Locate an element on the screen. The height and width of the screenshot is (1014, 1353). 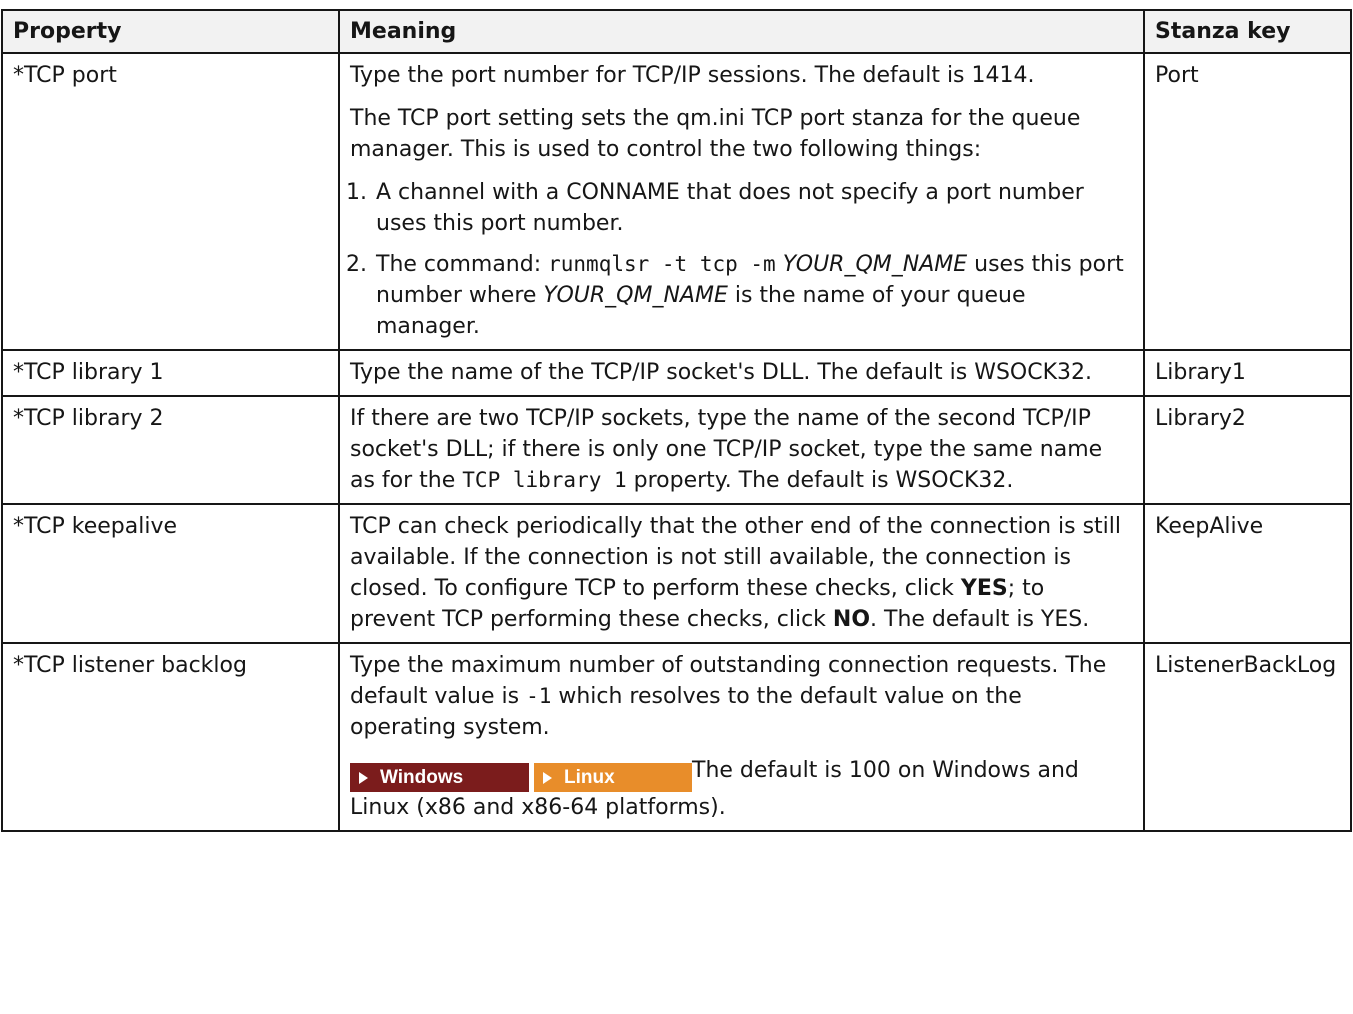
property-cell: *TCP listener backlog is located at coordinates (170, 737).